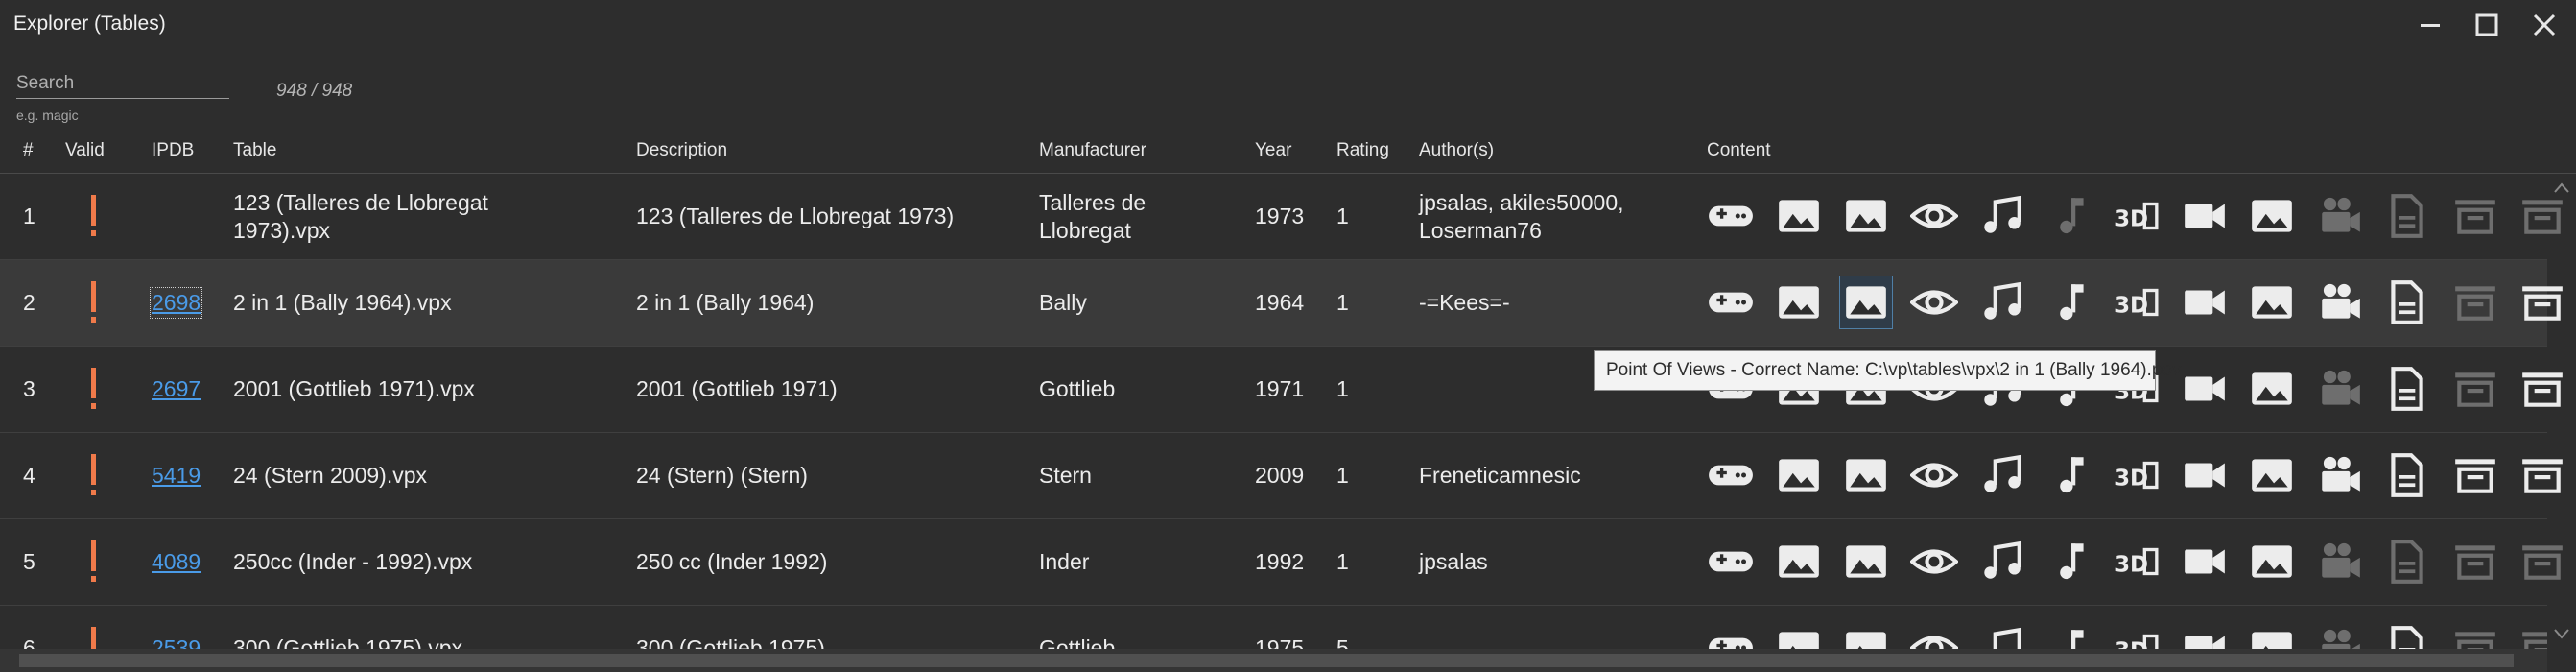  I want to click on search-box, so click(122, 84).